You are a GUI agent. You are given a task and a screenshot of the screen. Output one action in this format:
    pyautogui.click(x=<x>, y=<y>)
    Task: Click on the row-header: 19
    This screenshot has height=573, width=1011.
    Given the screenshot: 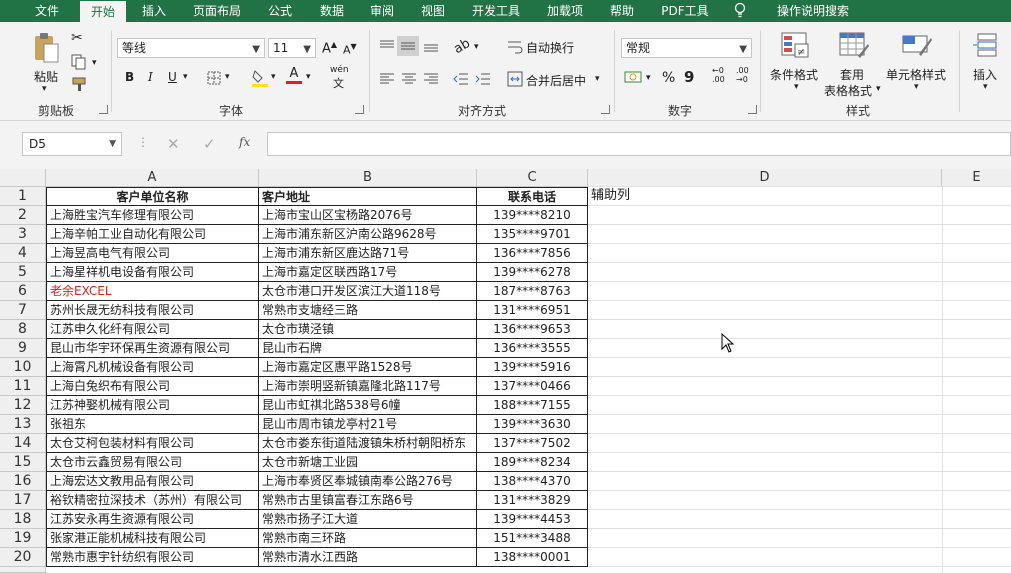 What is the action you would take?
    pyautogui.click(x=23, y=538)
    